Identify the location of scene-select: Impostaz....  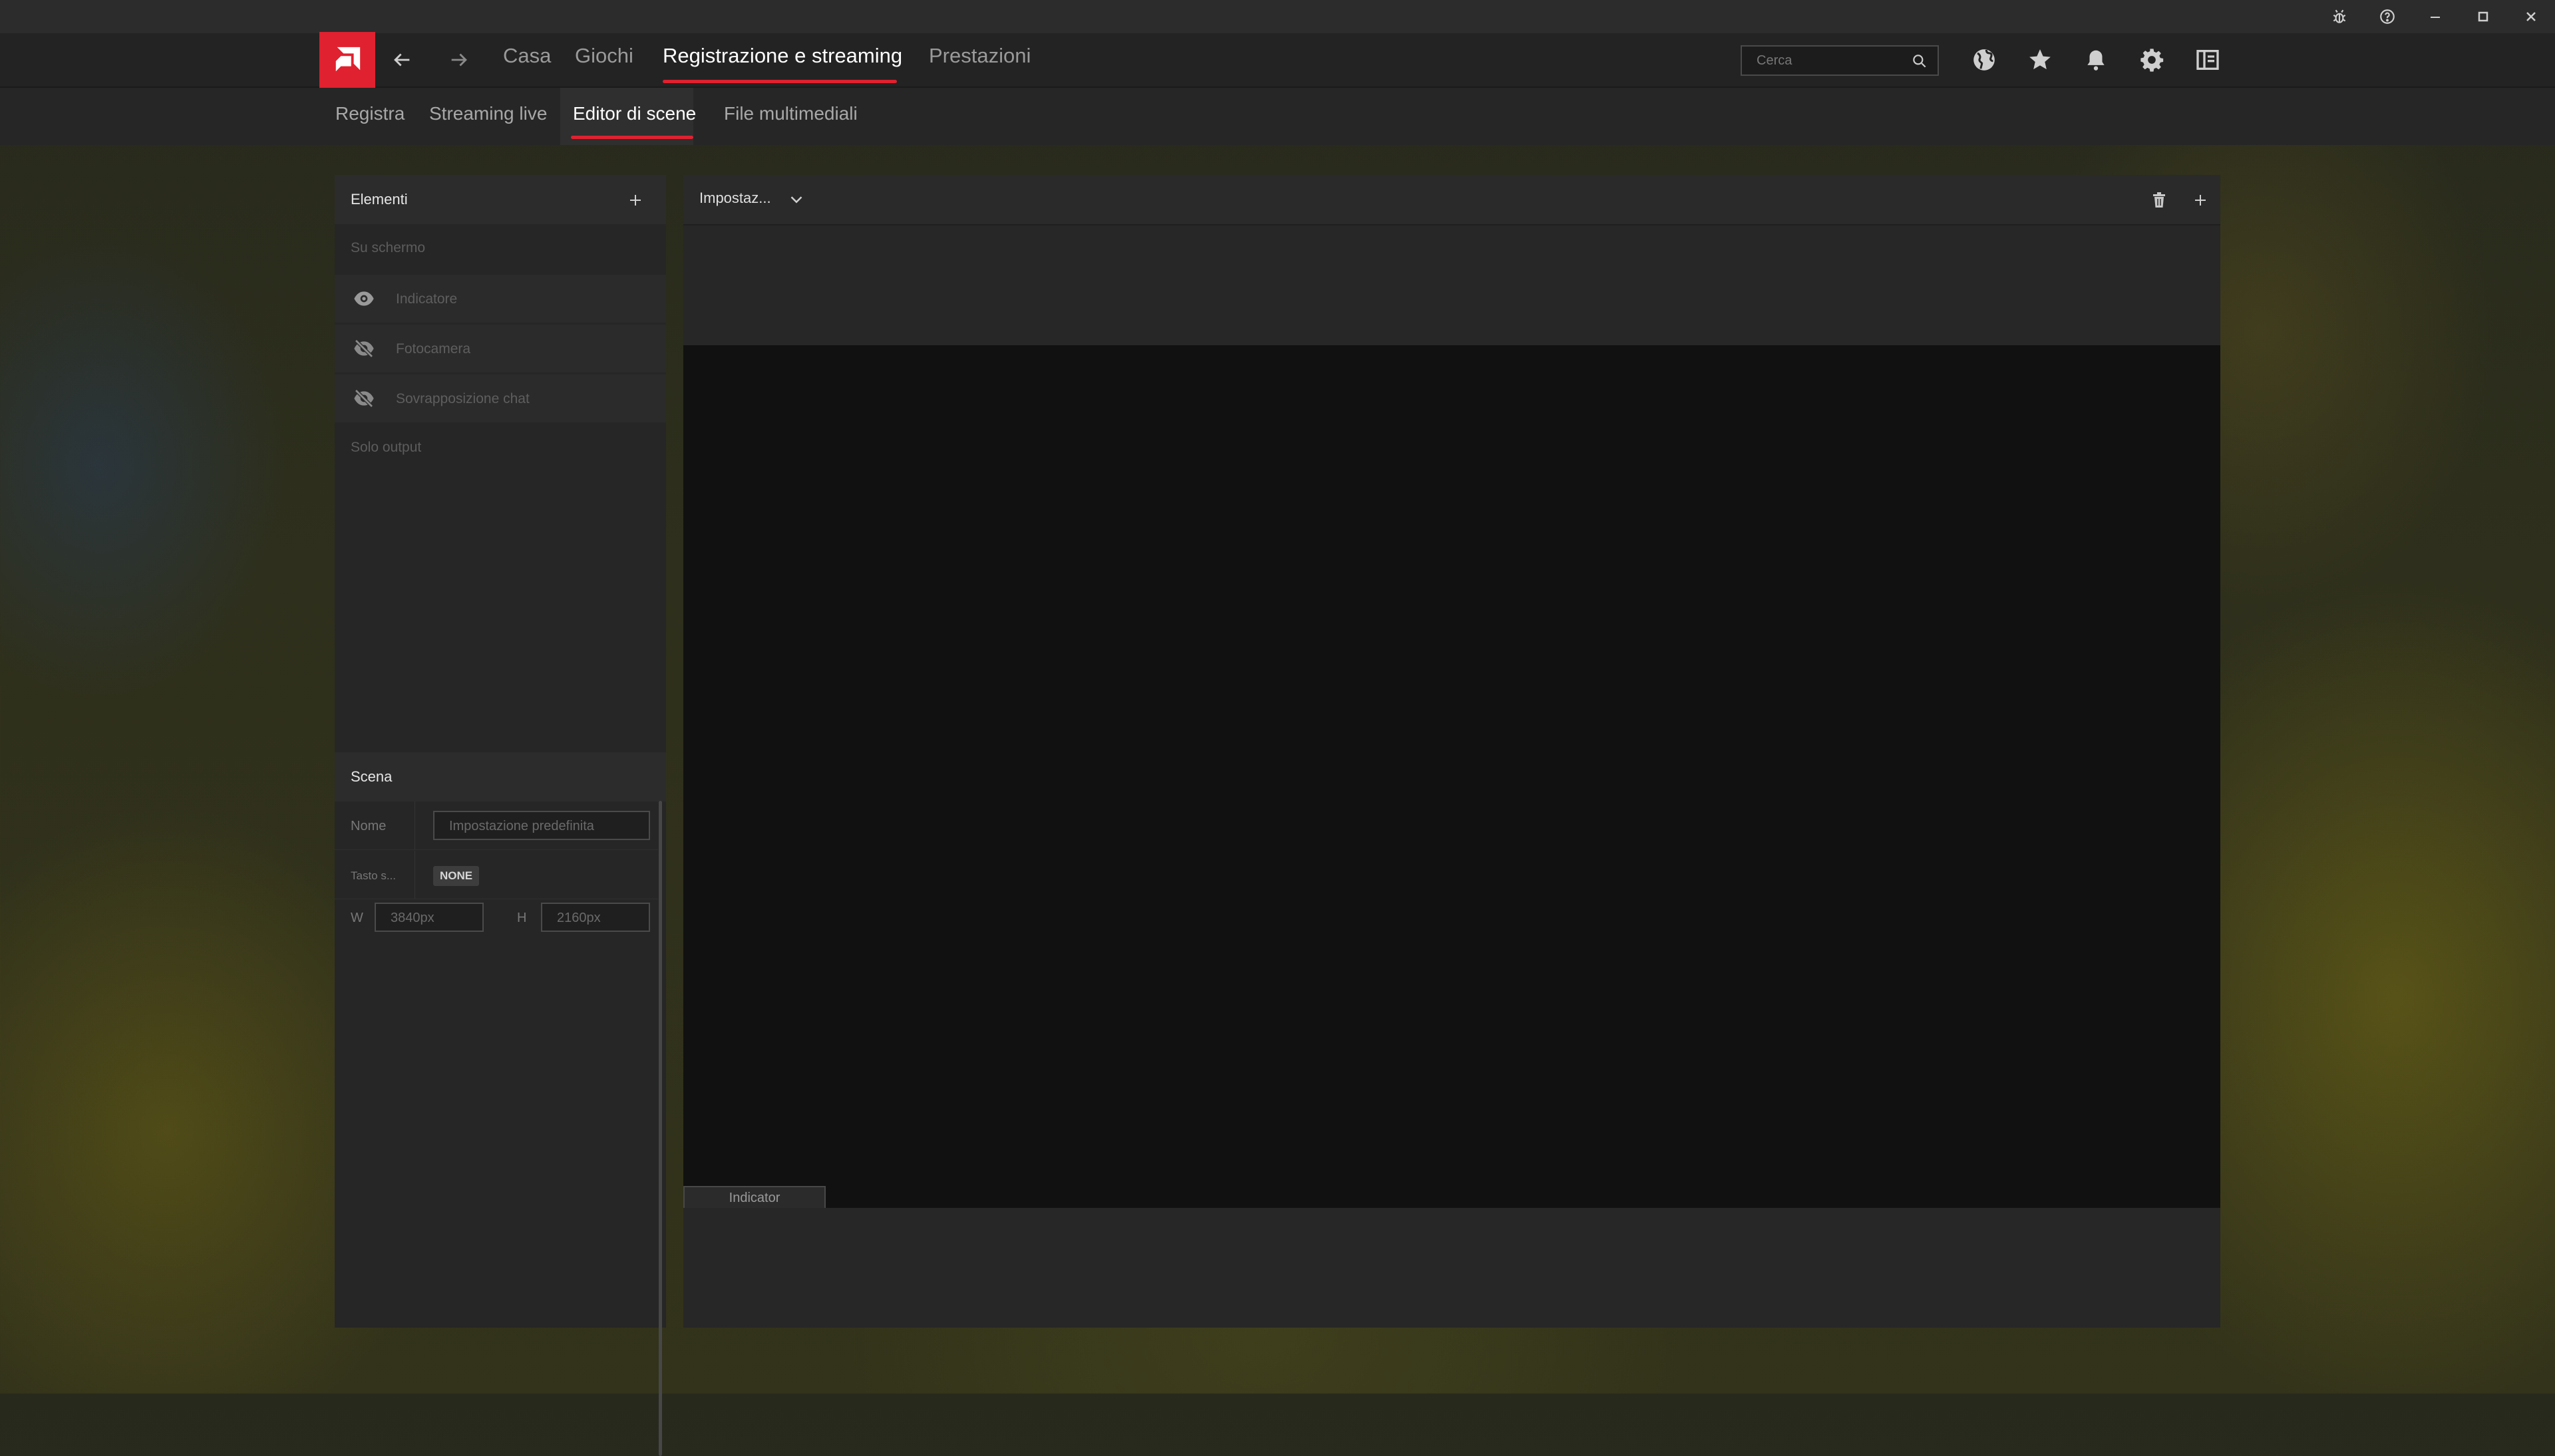
(735, 198).